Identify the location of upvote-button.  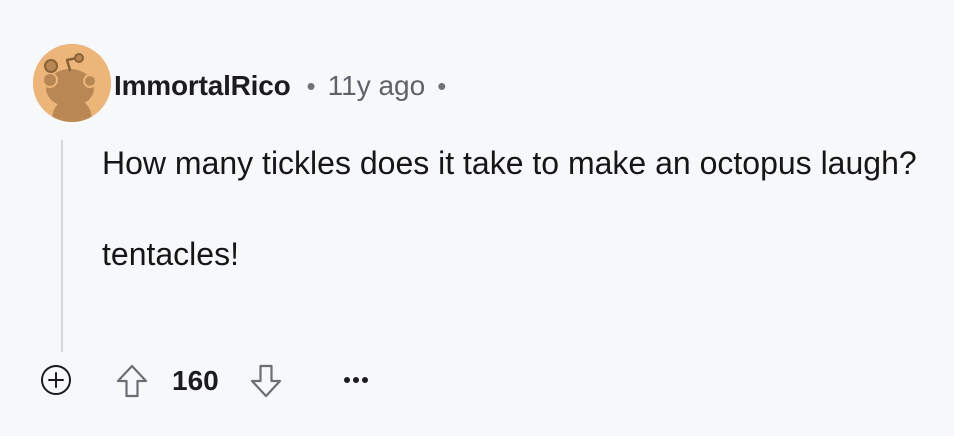
(132, 381).